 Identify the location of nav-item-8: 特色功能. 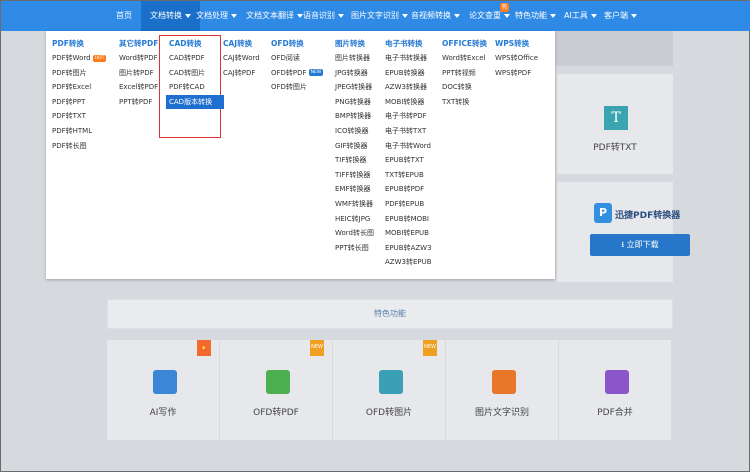
(535, 16).